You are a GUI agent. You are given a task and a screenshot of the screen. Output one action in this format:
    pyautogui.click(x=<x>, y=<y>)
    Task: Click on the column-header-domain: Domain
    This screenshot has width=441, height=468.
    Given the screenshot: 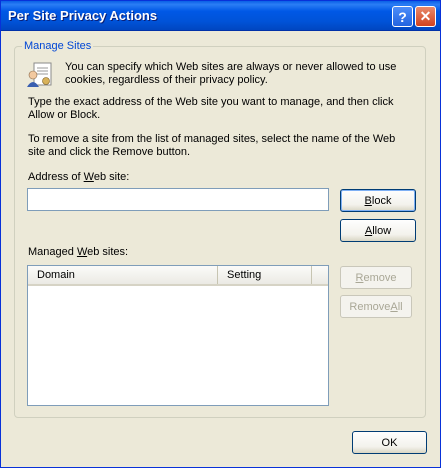 What is the action you would take?
    pyautogui.click(x=123, y=275)
    